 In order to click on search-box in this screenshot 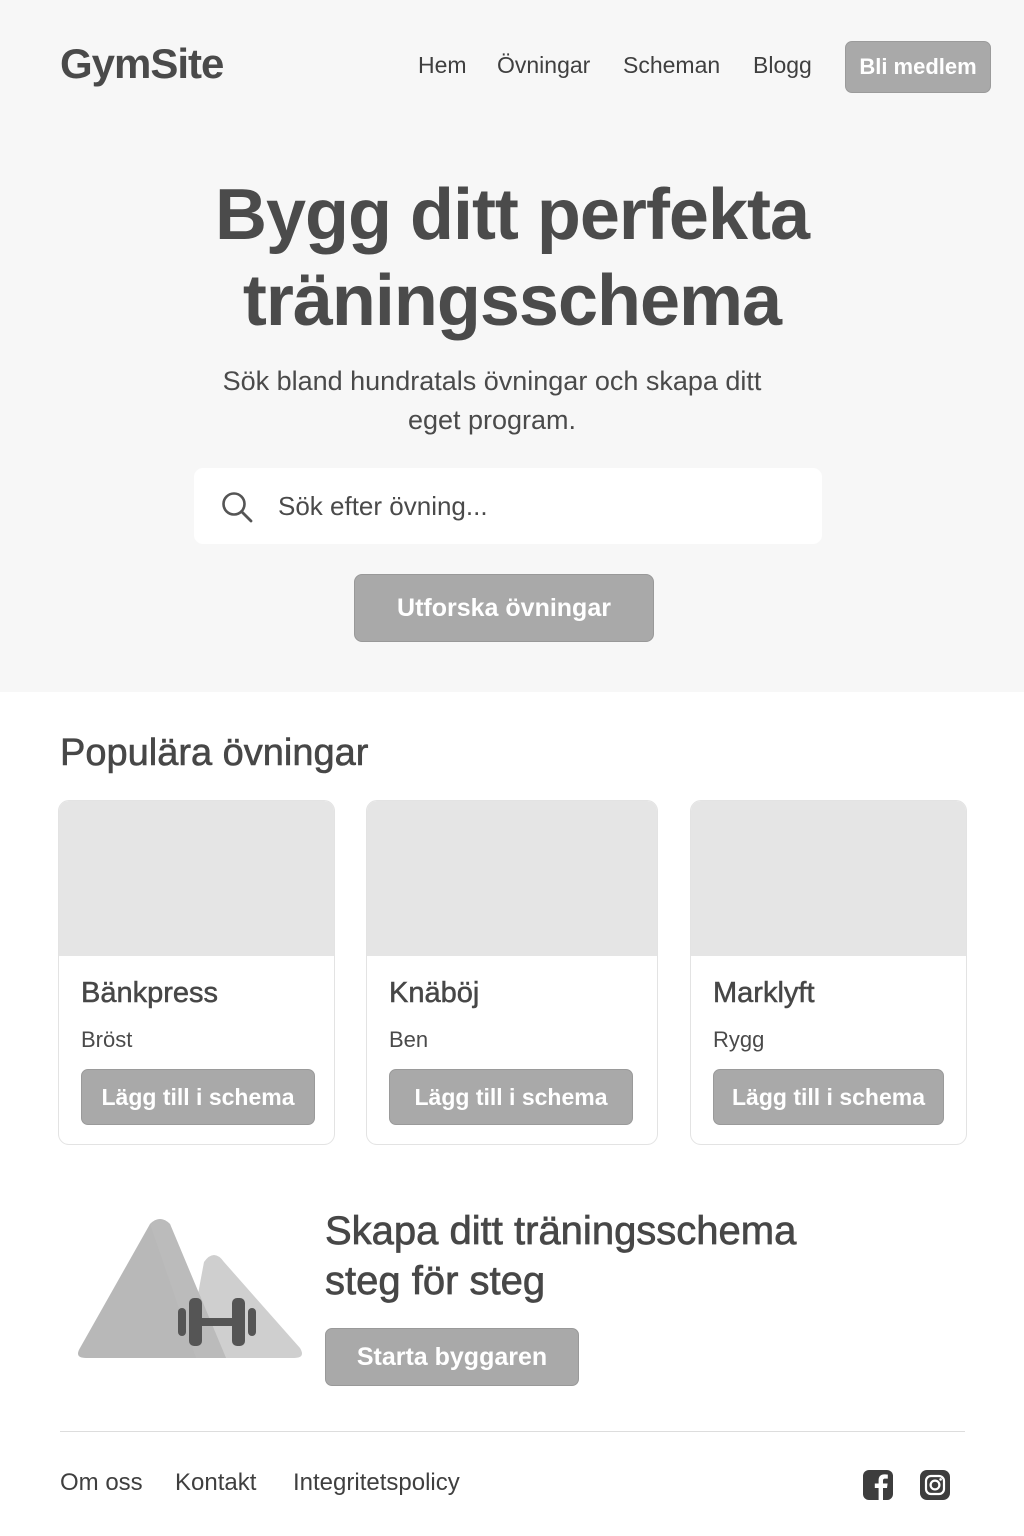, I will do `click(508, 506)`.